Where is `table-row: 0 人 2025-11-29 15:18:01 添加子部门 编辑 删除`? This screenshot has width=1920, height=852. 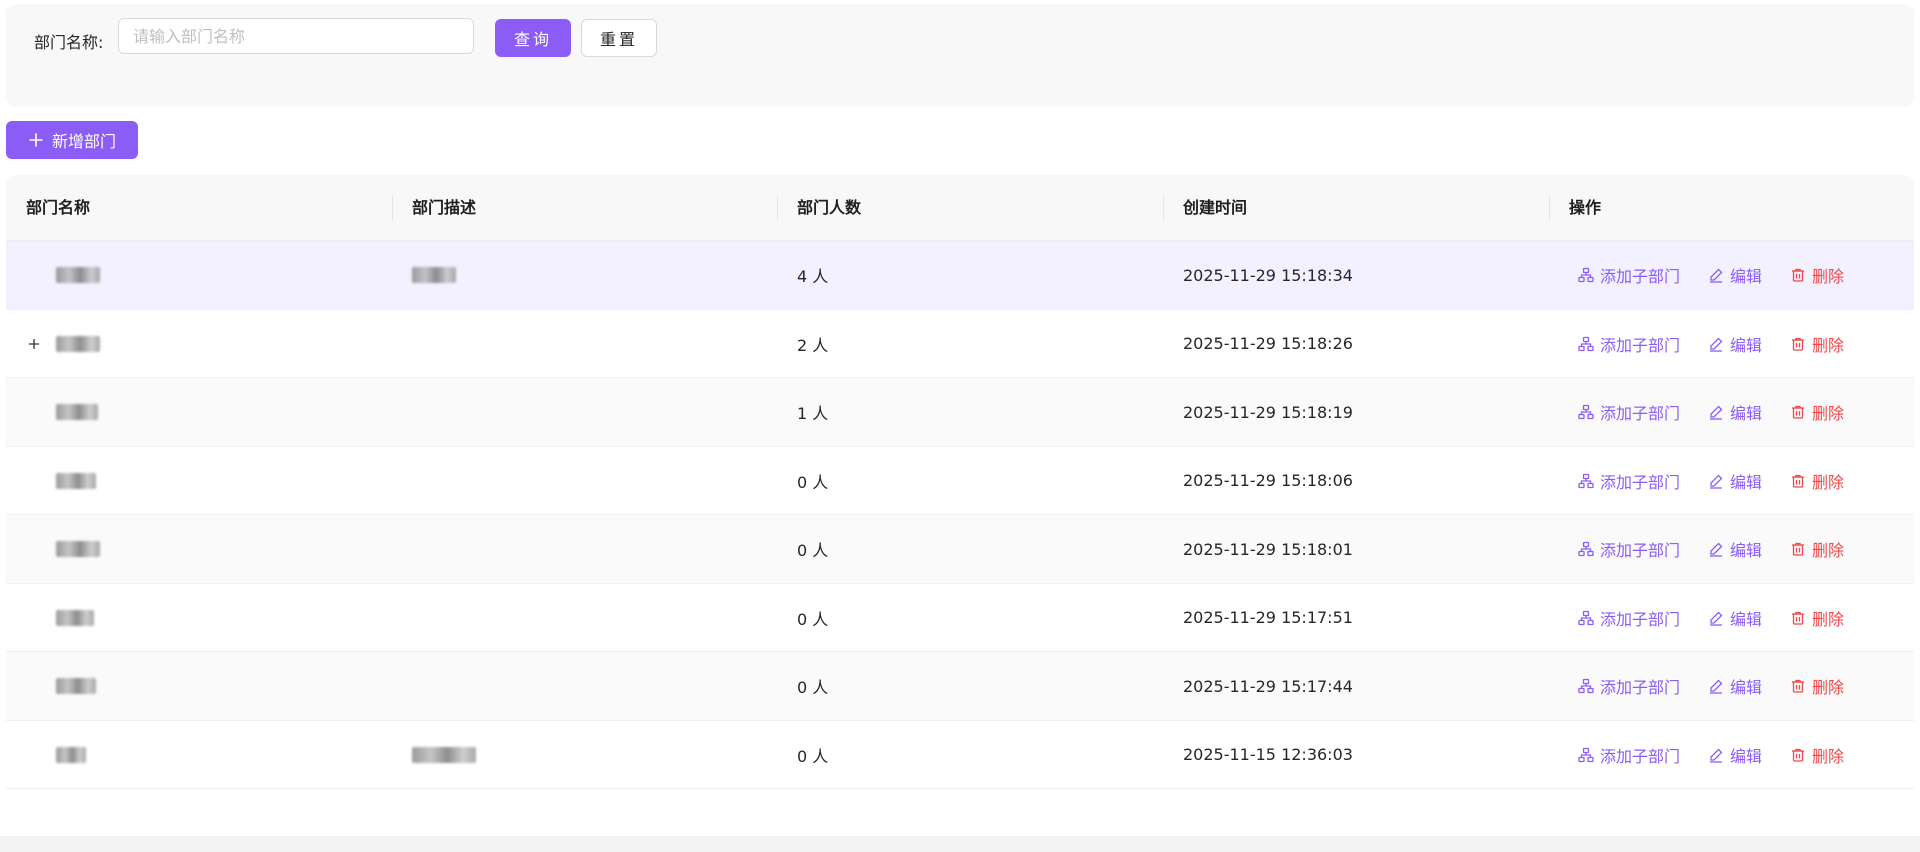 table-row: 0 人 2025-11-29 15:18:01 添加子部门 编辑 删除 is located at coordinates (960, 549).